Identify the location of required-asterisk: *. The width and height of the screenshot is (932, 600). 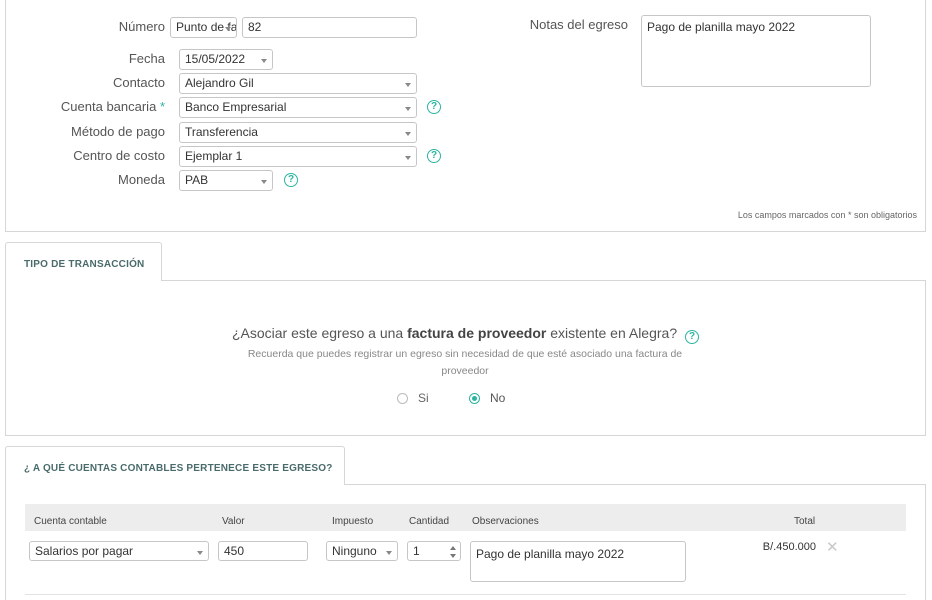
(162, 106).